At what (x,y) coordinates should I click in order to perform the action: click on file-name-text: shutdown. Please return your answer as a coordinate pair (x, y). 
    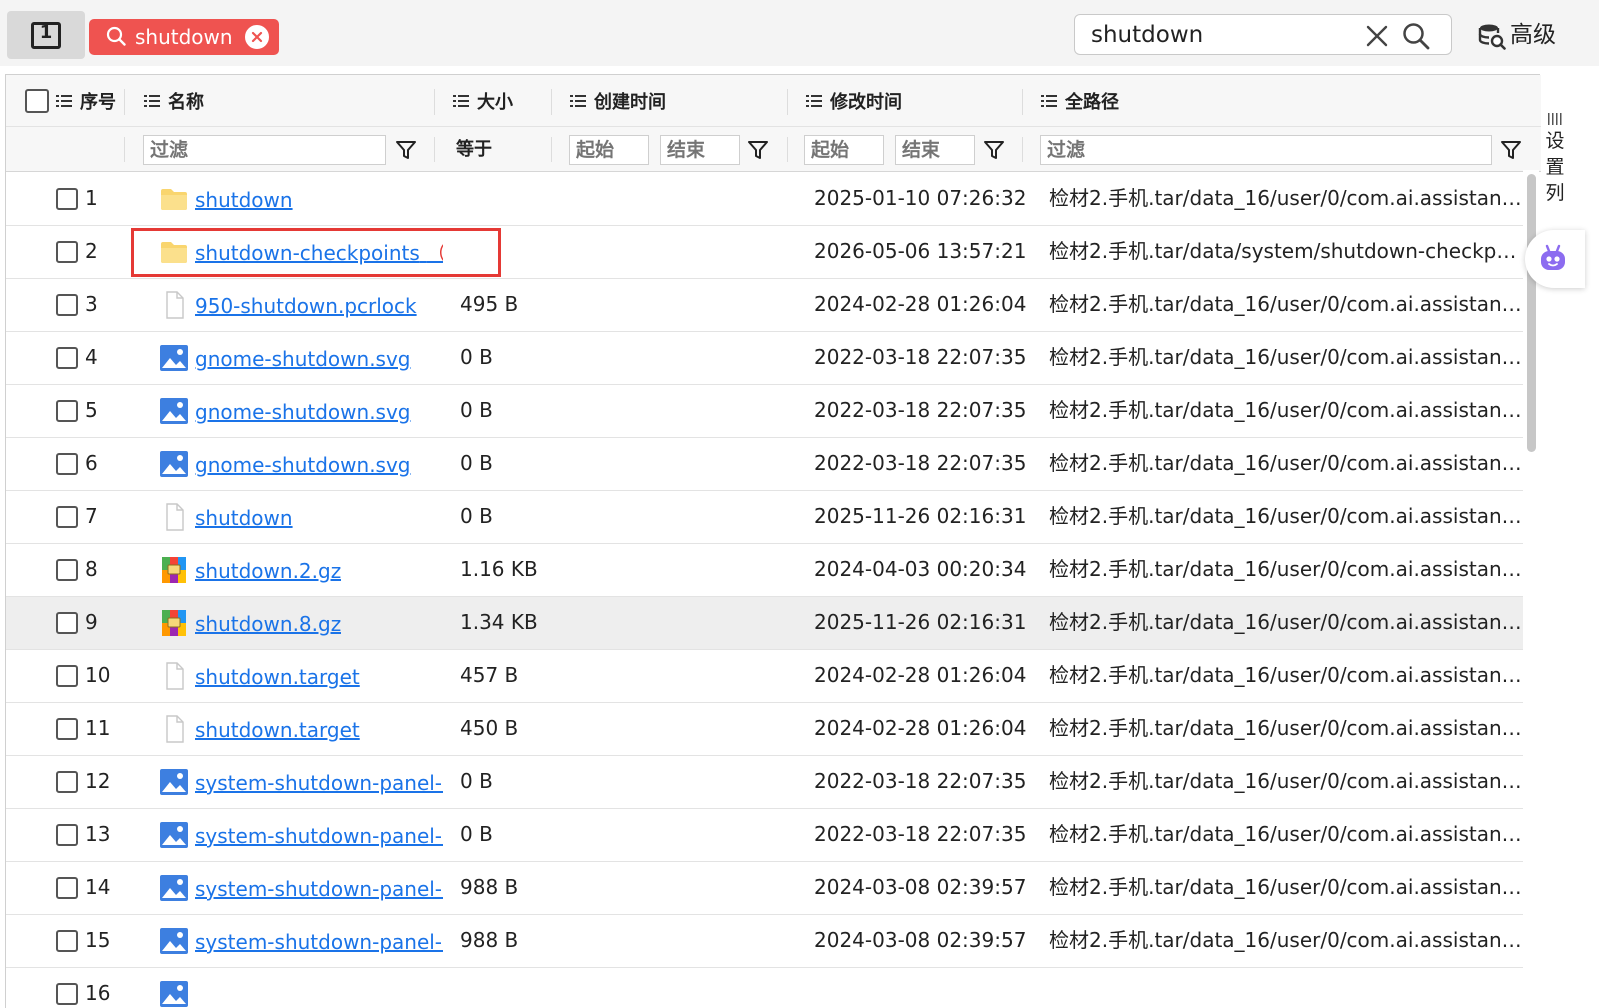
    Looking at the image, I should click on (244, 200).